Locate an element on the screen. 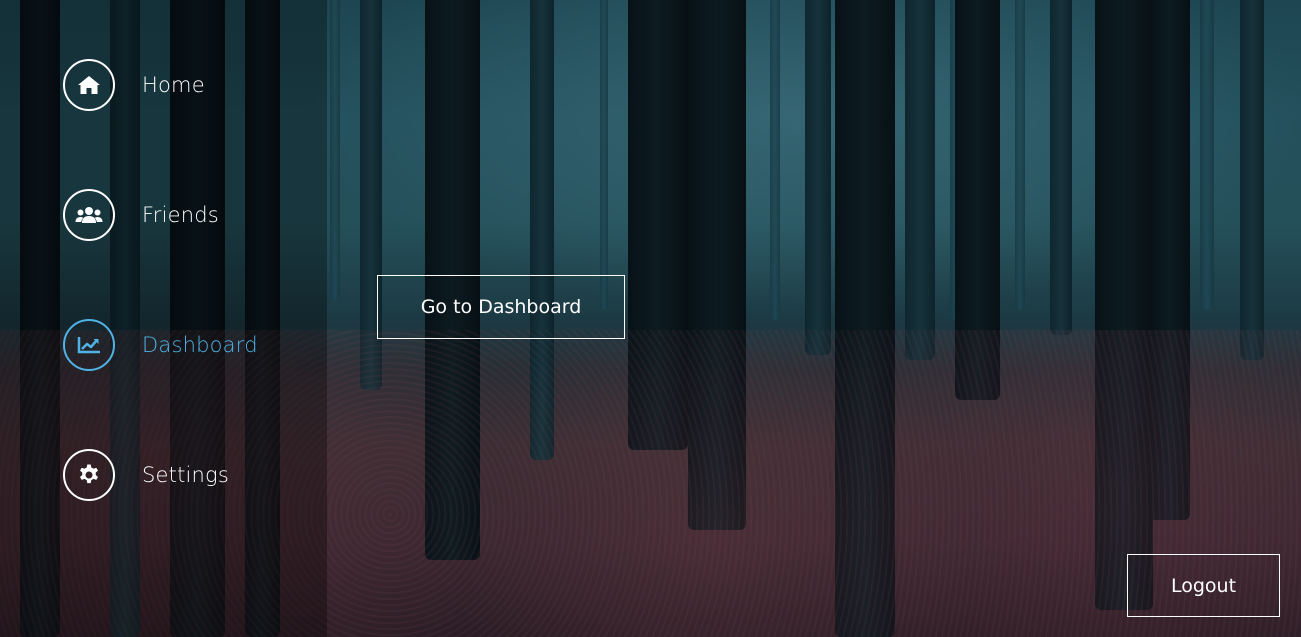 The image size is (1301, 637). gear-icon is located at coordinates (89, 475).